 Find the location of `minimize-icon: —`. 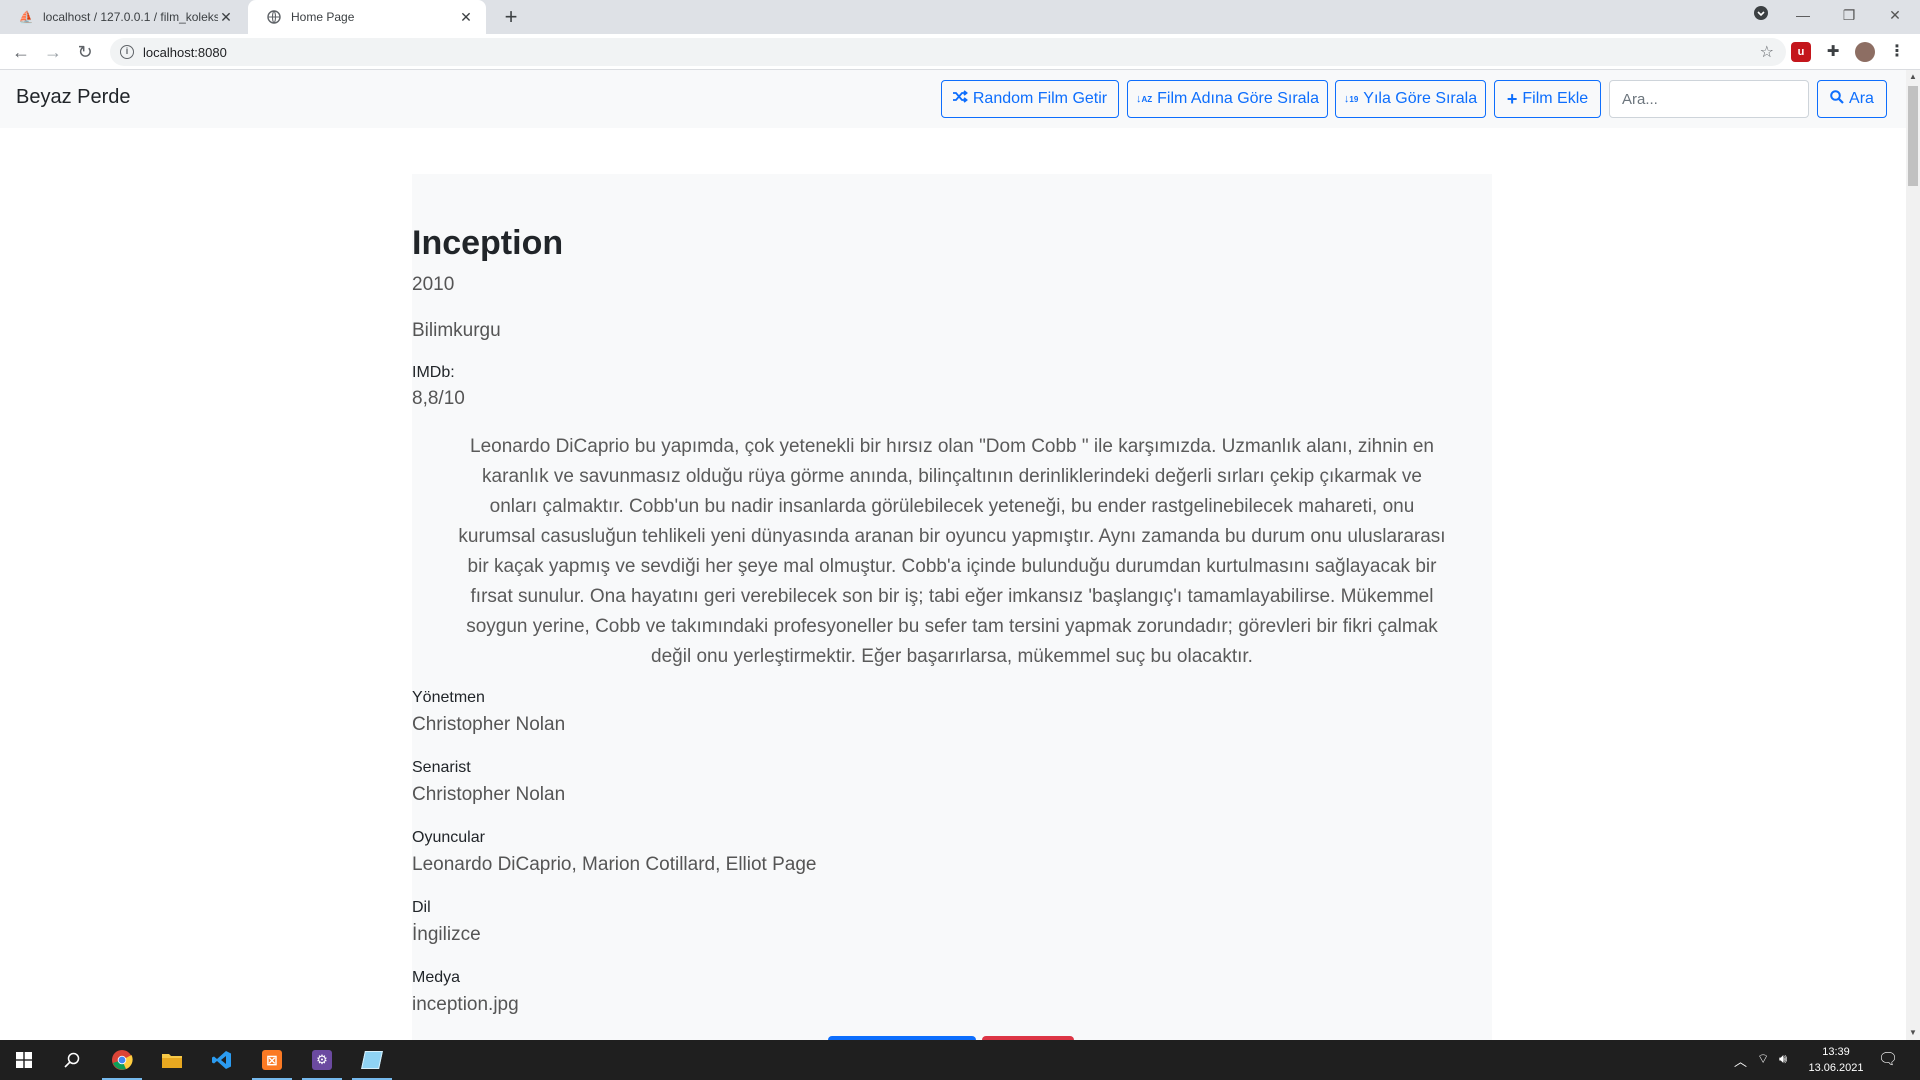

minimize-icon: — is located at coordinates (1803, 15).